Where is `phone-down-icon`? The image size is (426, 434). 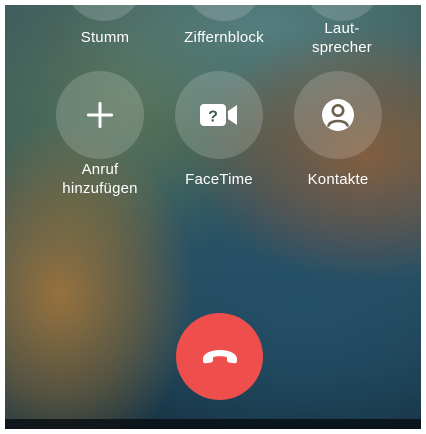 phone-down-icon is located at coordinates (219, 356).